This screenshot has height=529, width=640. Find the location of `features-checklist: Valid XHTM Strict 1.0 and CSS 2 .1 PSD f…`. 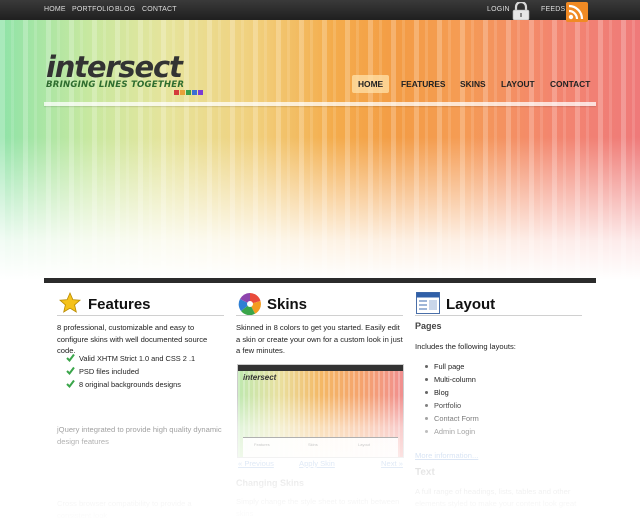

features-checklist: Valid XHTM Strict 1.0 and CSS 2 .1 PSD f… is located at coordinates (131, 371).